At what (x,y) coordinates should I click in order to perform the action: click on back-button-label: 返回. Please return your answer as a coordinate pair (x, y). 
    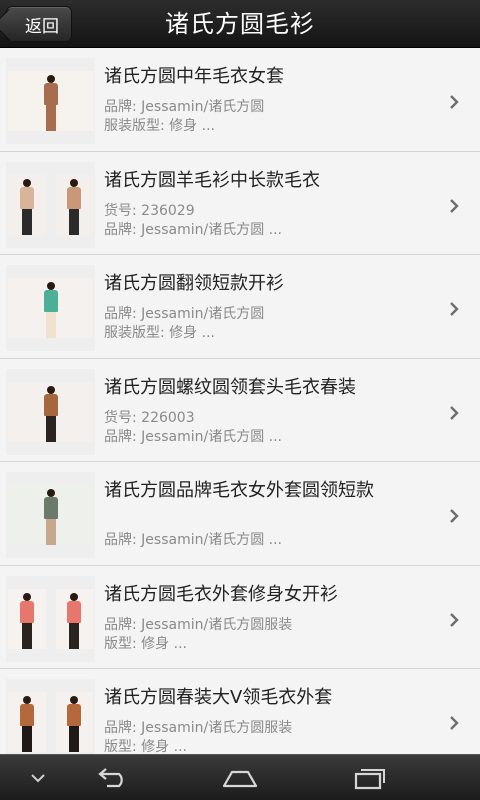
    Looking at the image, I should click on (42, 26).